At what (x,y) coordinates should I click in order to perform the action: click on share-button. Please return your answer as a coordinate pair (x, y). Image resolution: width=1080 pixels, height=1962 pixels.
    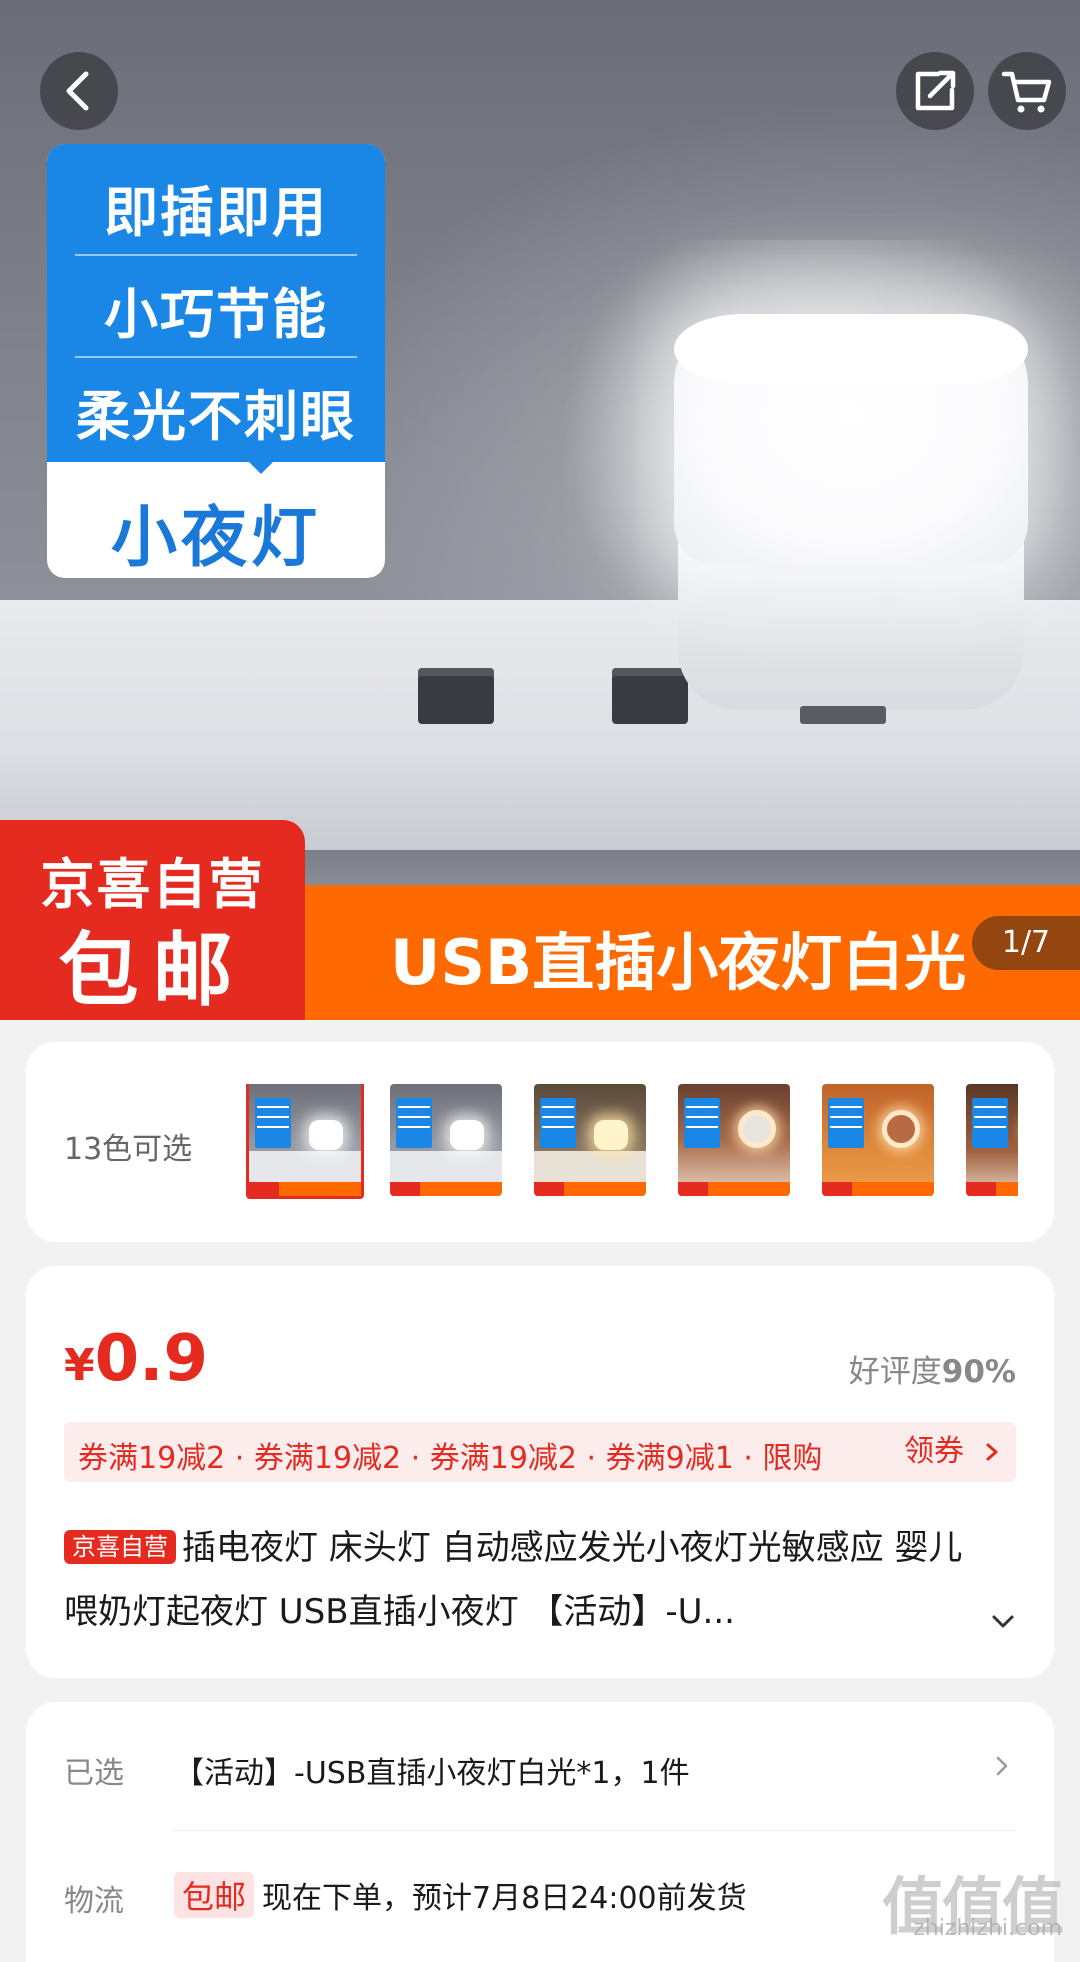
    Looking at the image, I should click on (935, 91).